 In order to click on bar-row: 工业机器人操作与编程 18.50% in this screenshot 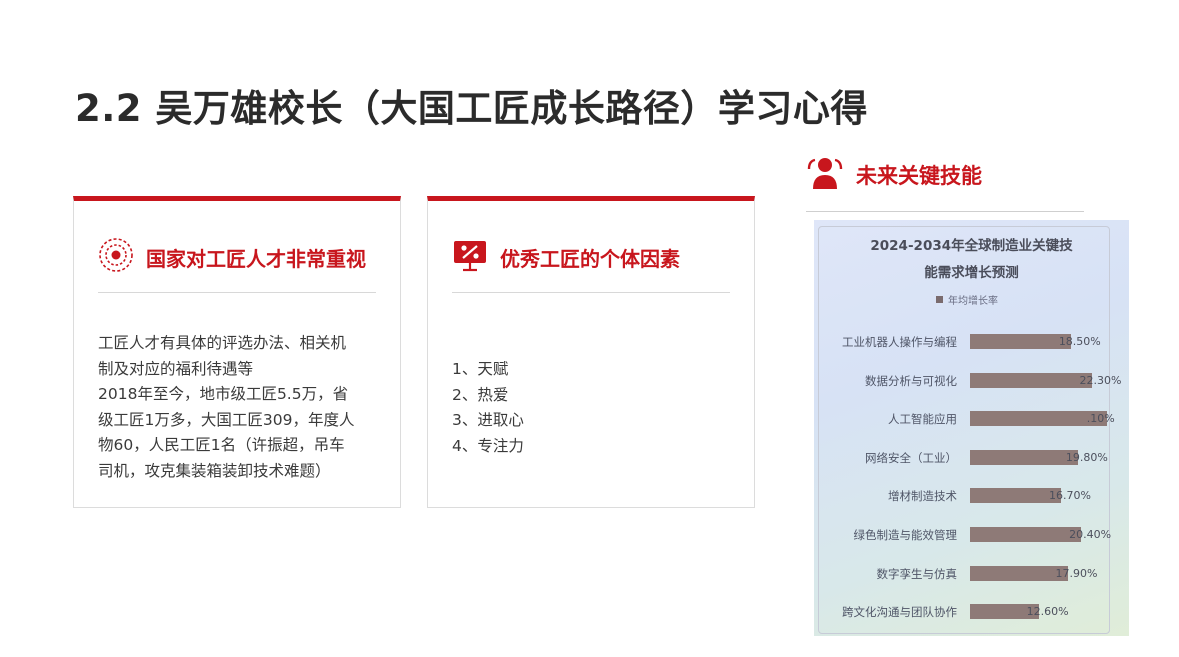, I will do `click(971, 342)`.